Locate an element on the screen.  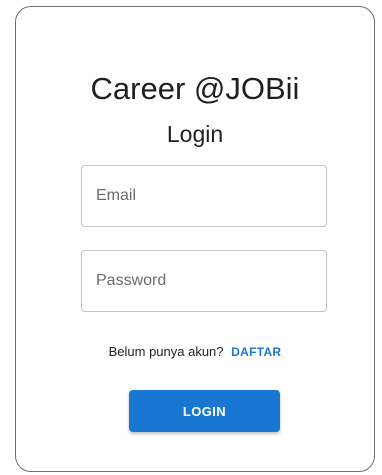
signup-prompt: Belum punya akun? is located at coordinates (166, 351).